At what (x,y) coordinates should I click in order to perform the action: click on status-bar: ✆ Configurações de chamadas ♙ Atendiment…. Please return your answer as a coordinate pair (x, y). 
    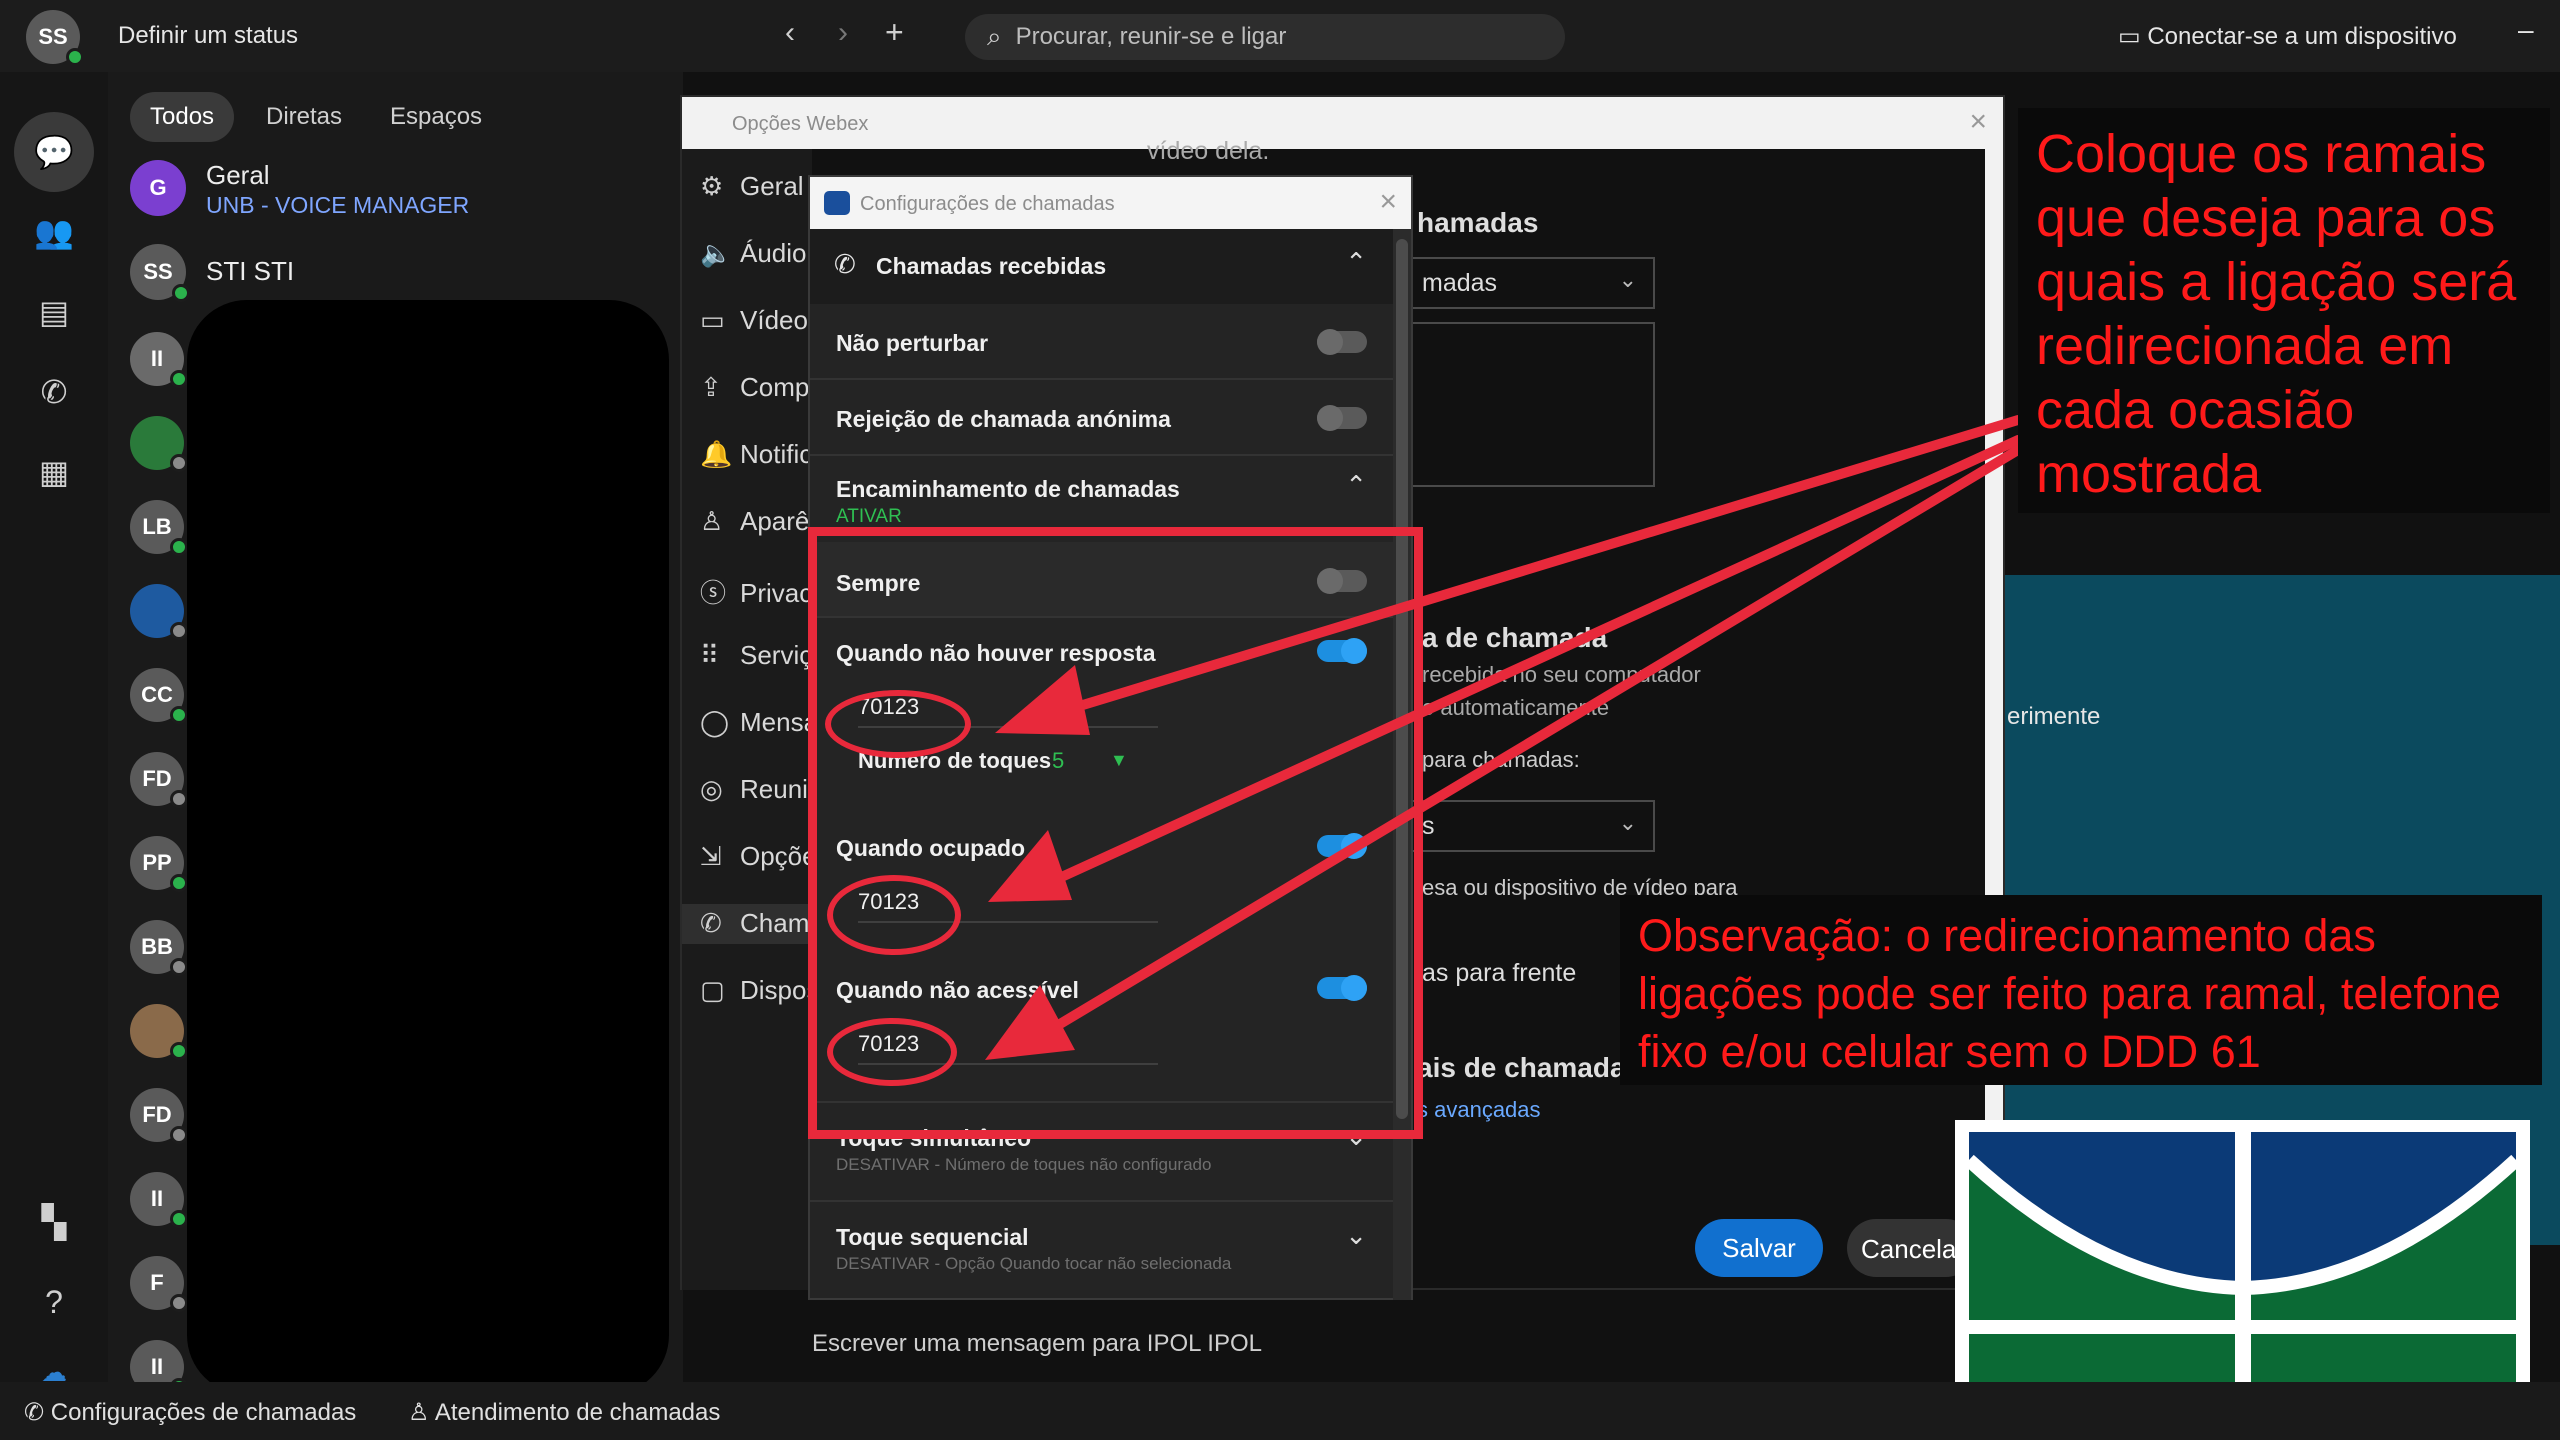
    Looking at the image, I should click on (1280, 1411).